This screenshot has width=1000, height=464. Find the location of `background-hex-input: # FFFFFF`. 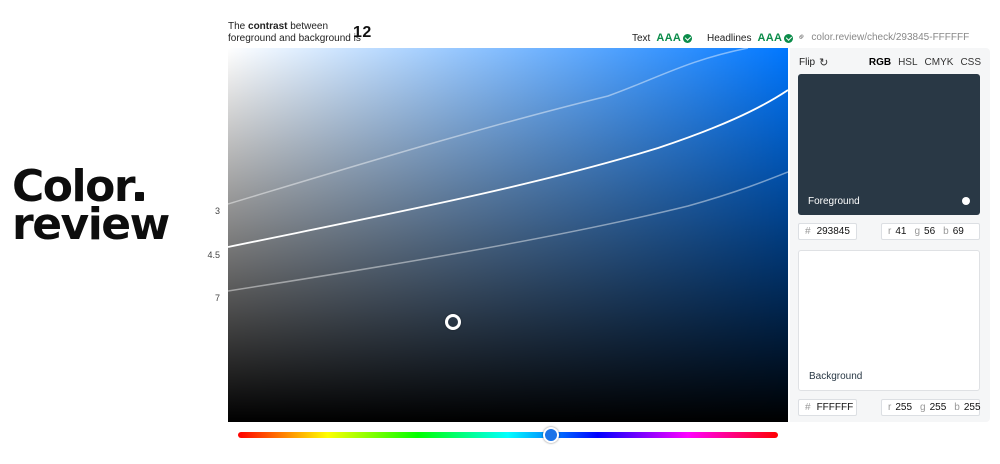

background-hex-input: # FFFFFF is located at coordinates (827, 407).